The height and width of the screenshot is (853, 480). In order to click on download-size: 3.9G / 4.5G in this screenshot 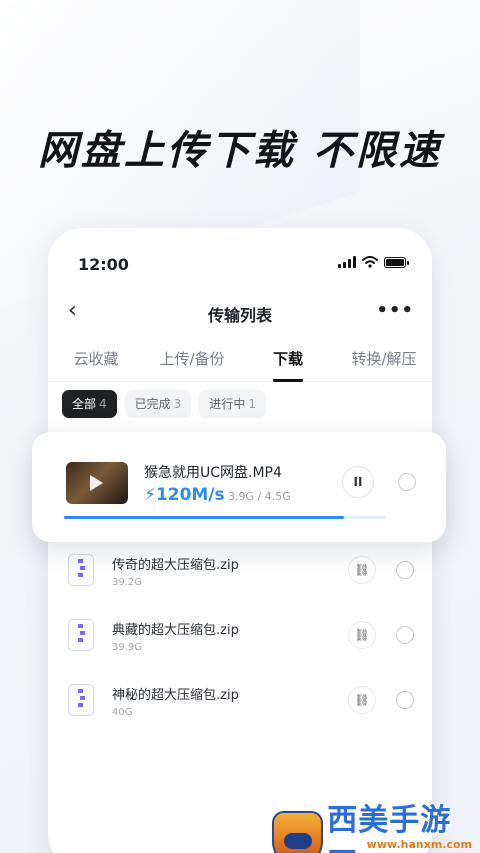, I will do `click(259, 496)`.